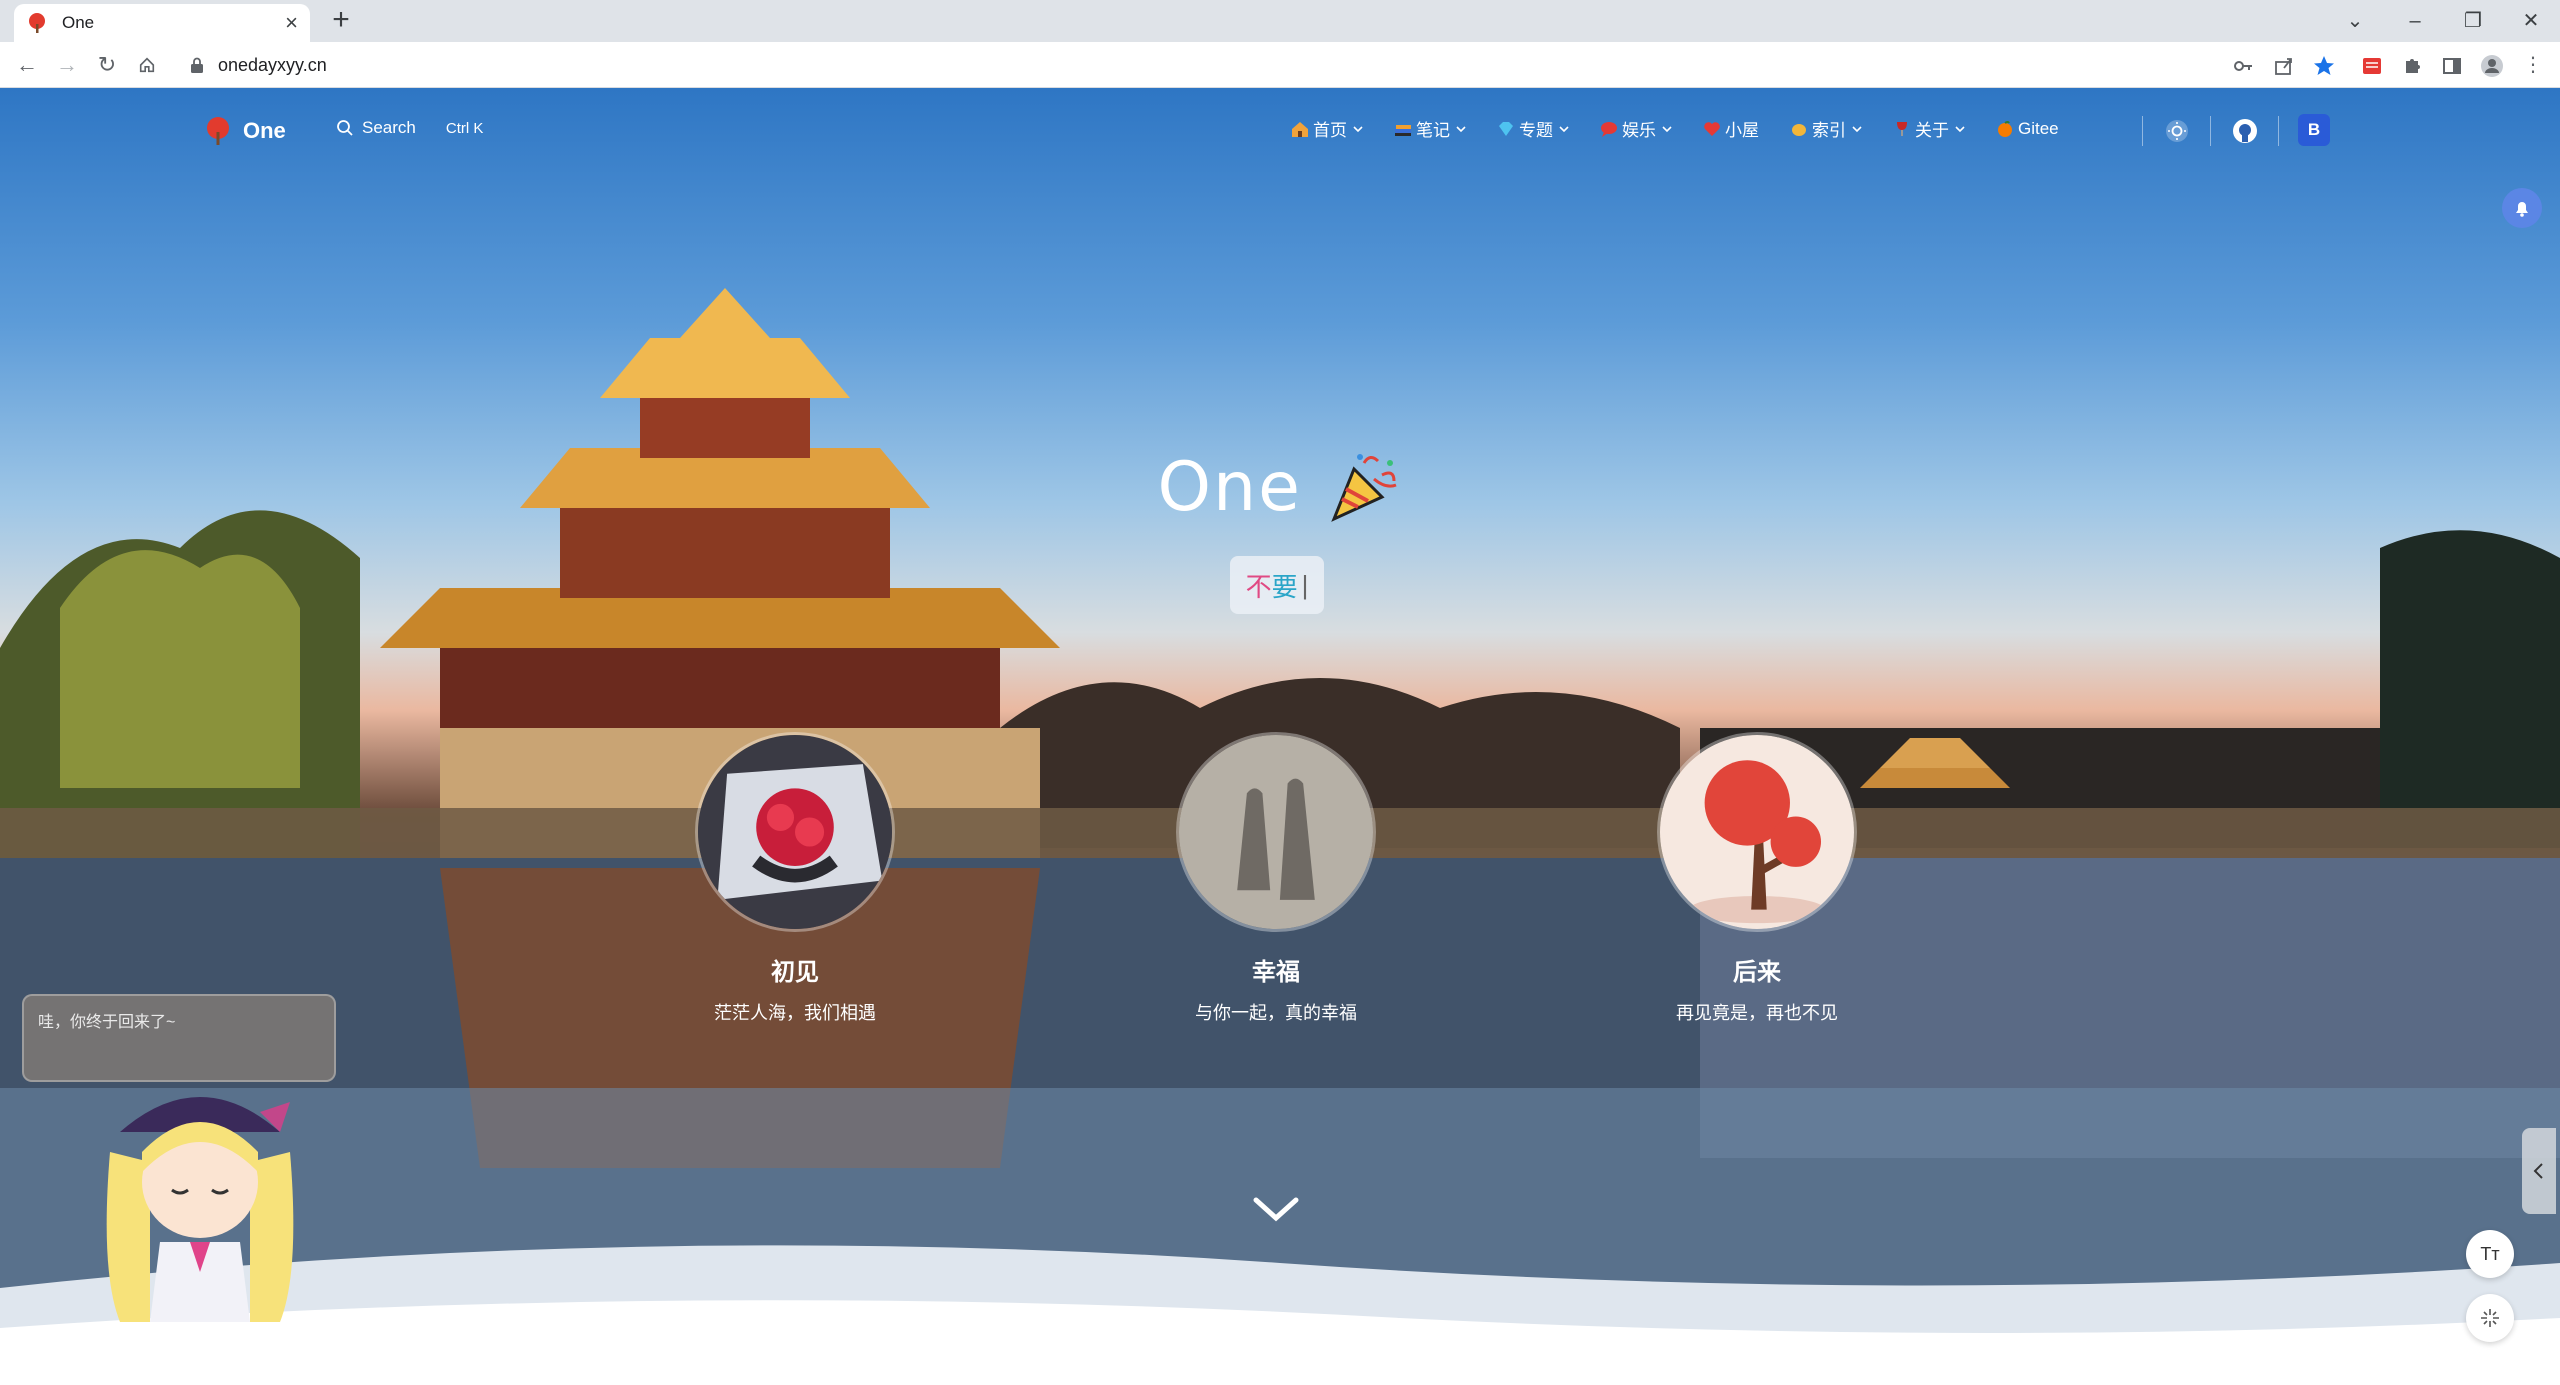 This screenshot has height=1385, width=2560. Describe the element at coordinates (389, 127) in the screenshot. I see `search-label: Search` at that location.